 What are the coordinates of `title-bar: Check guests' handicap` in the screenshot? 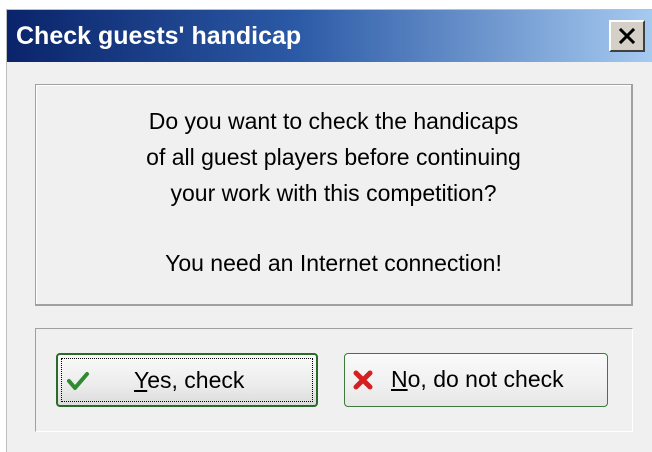 It's located at (329, 36).